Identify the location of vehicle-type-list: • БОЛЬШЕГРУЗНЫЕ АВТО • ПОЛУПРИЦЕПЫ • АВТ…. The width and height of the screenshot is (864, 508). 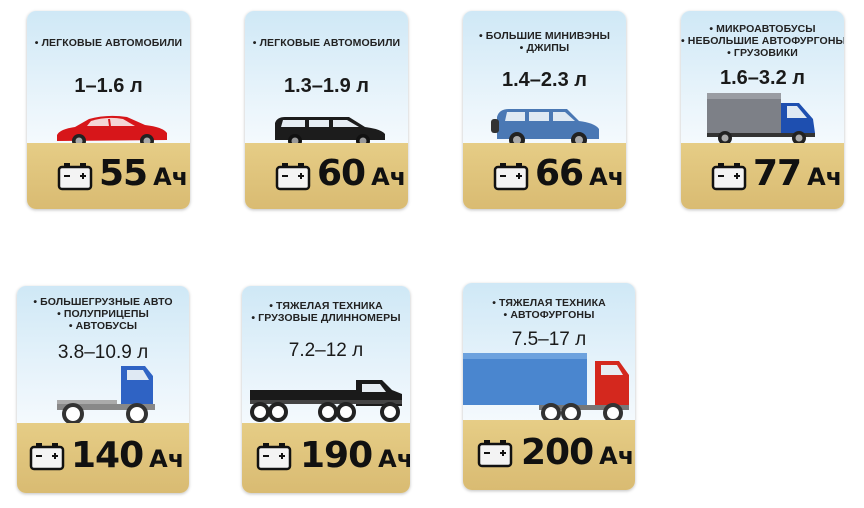
(103, 314).